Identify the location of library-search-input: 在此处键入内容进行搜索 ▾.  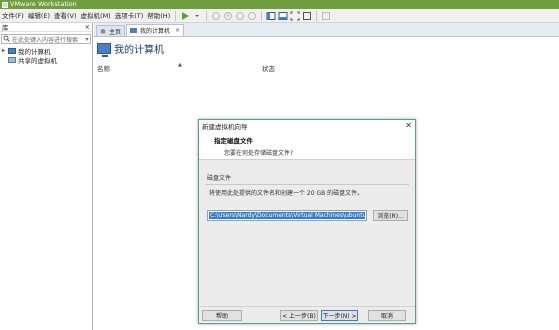
(46, 39).